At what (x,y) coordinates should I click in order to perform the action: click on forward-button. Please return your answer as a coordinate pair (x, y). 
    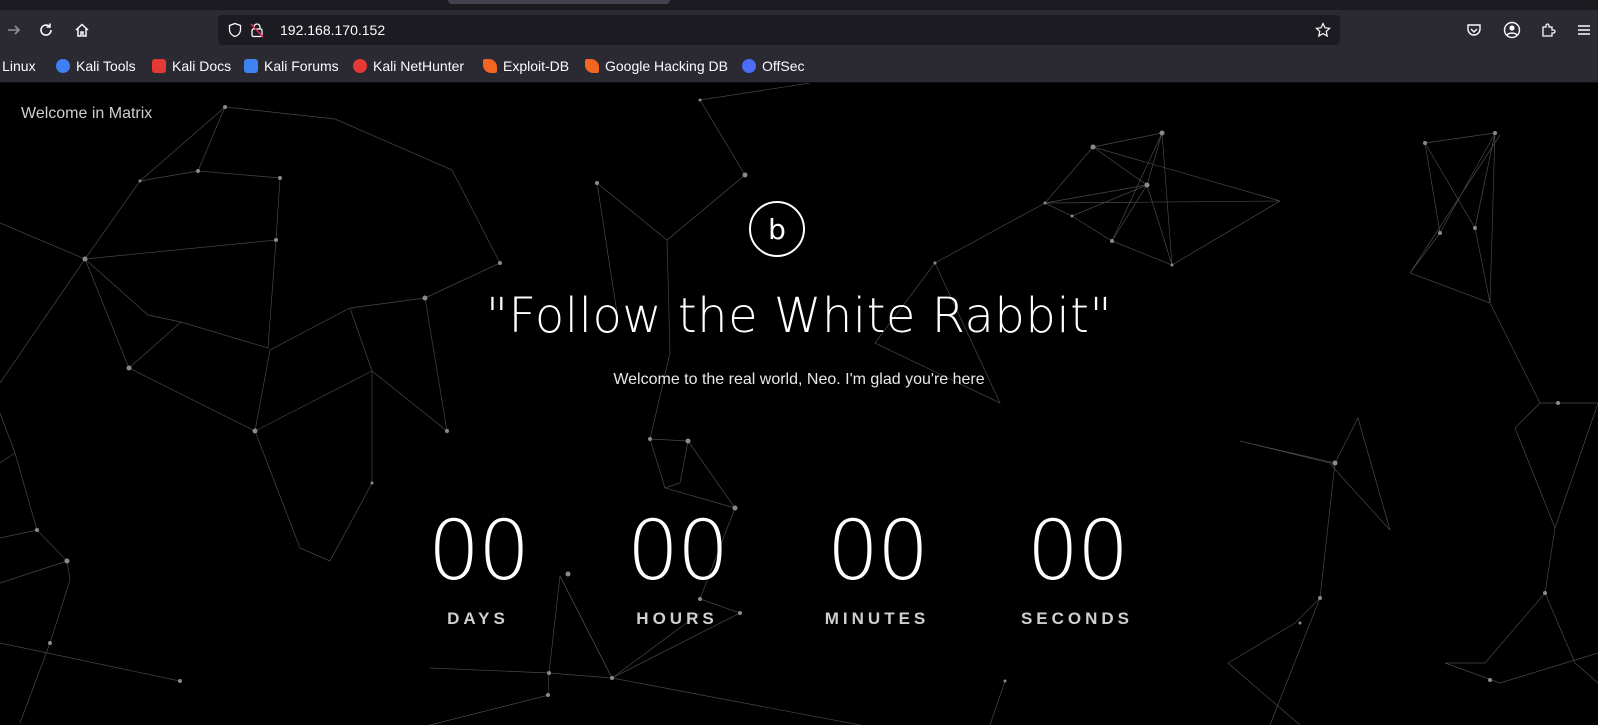
    Looking at the image, I should click on (14, 30).